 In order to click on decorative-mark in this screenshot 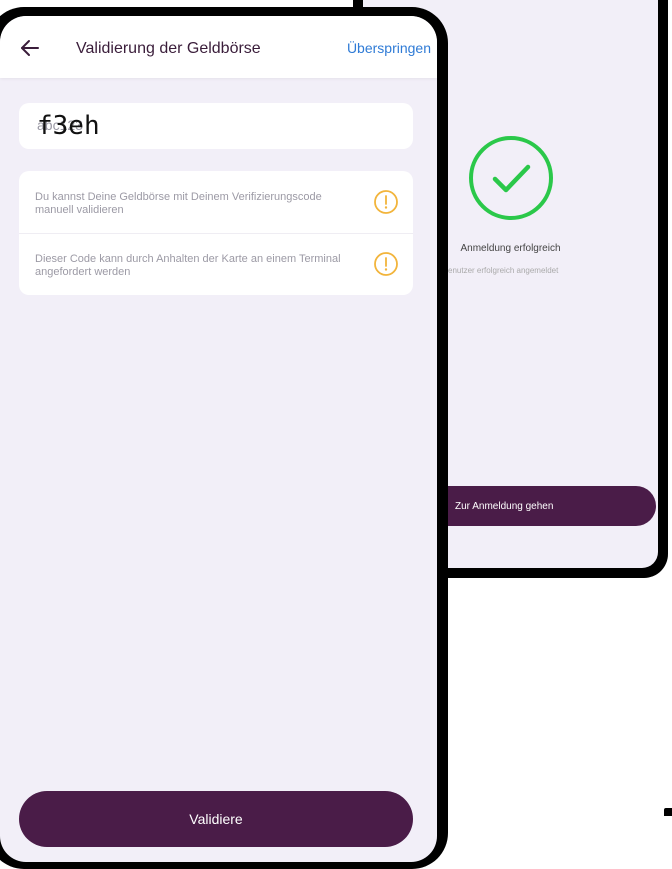, I will do `click(668, 812)`.